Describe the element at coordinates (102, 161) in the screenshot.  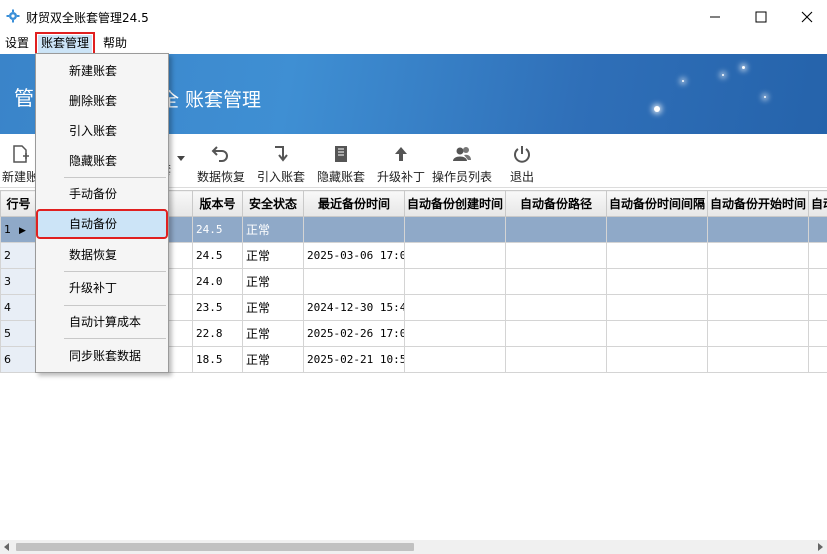
I see `menu-hide-account: 隐藏账套` at that location.